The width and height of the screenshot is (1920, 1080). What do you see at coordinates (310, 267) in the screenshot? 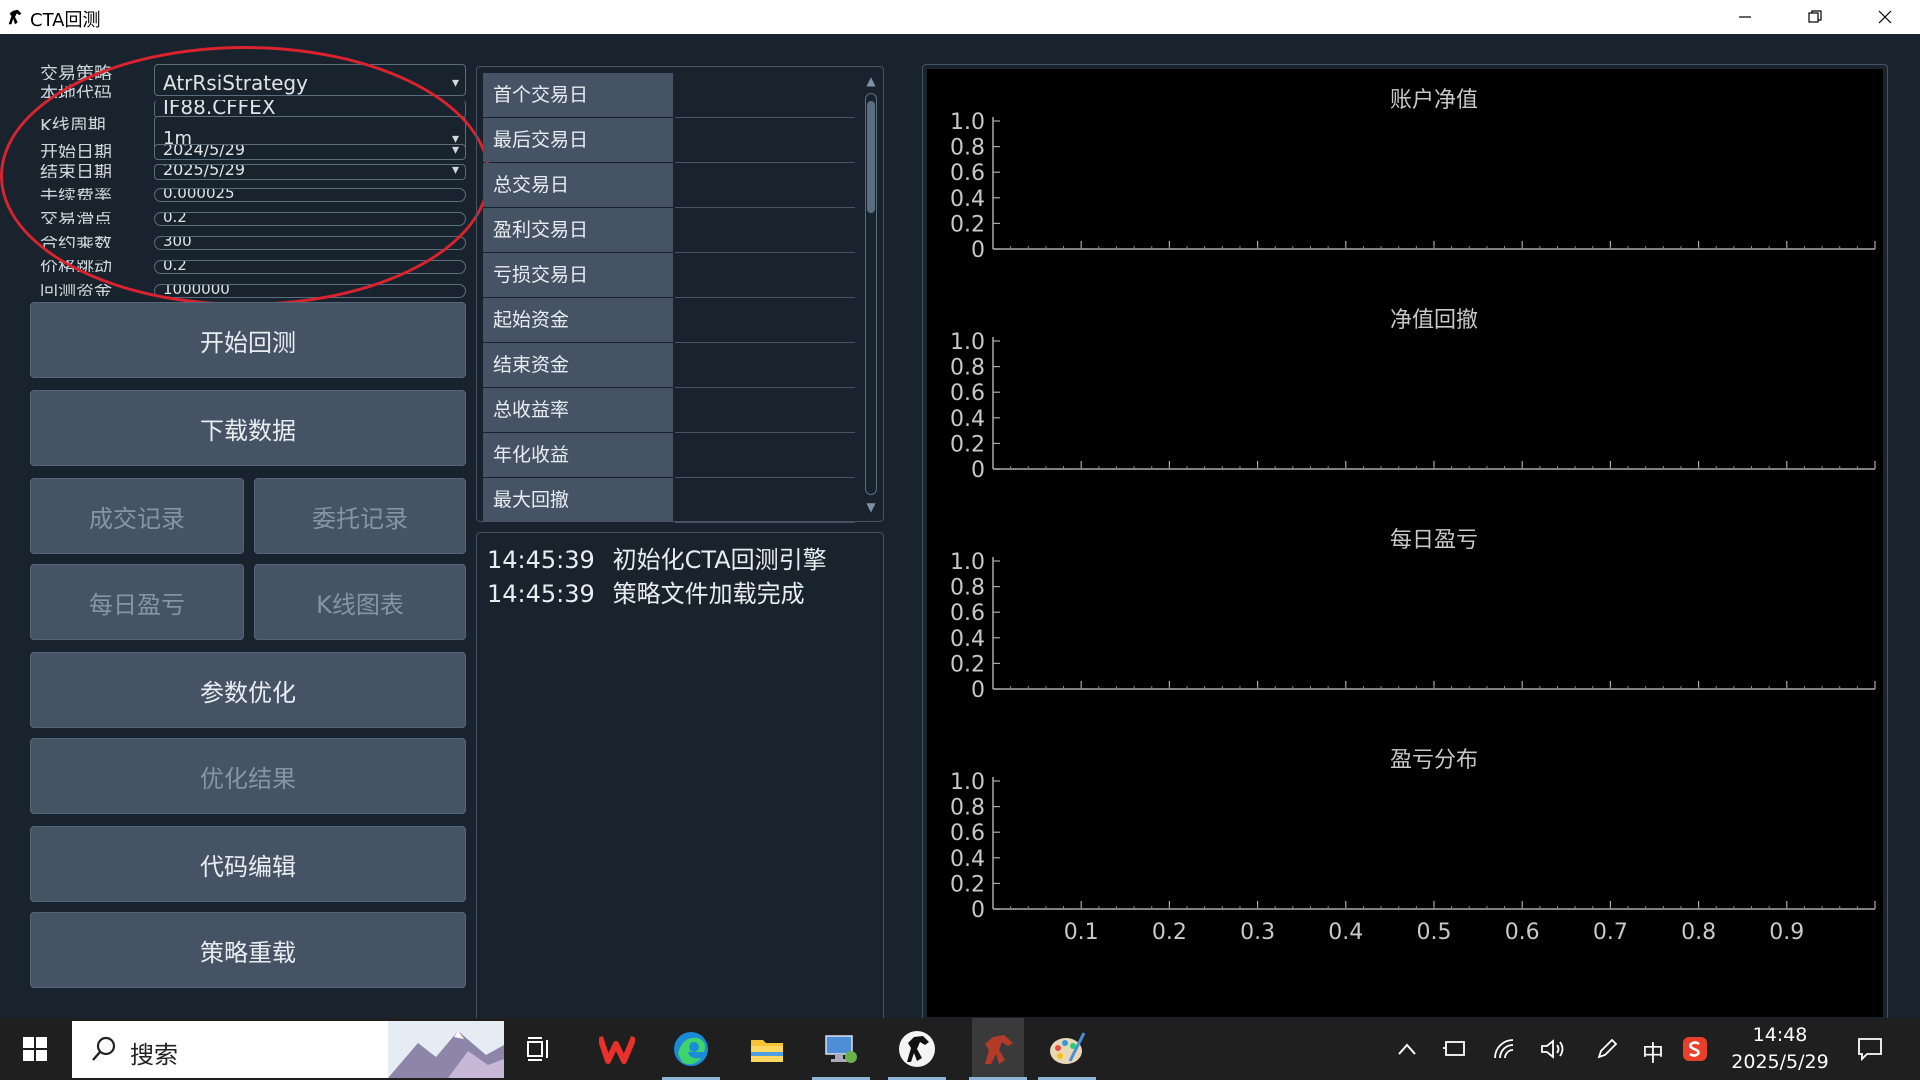
I see `price-tick-input: 0.2` at bounding box center [310, 267].